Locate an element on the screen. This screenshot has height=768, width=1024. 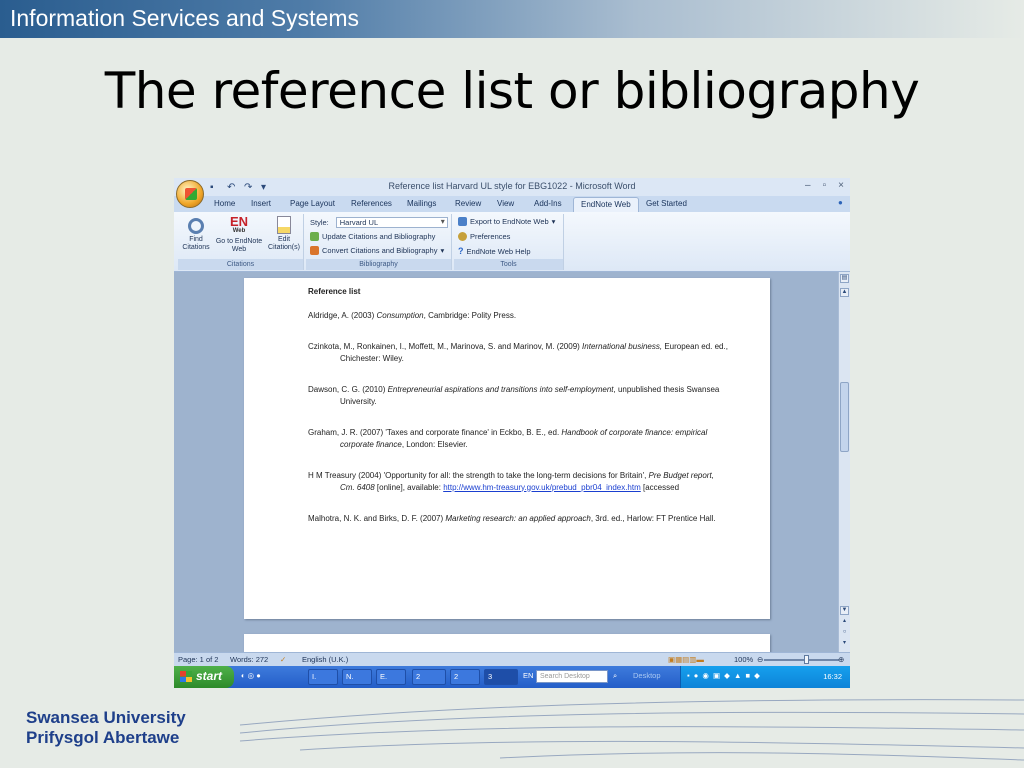
quick-launch-icons: ◐ ◎ ● is located at coordinates (263, 677).